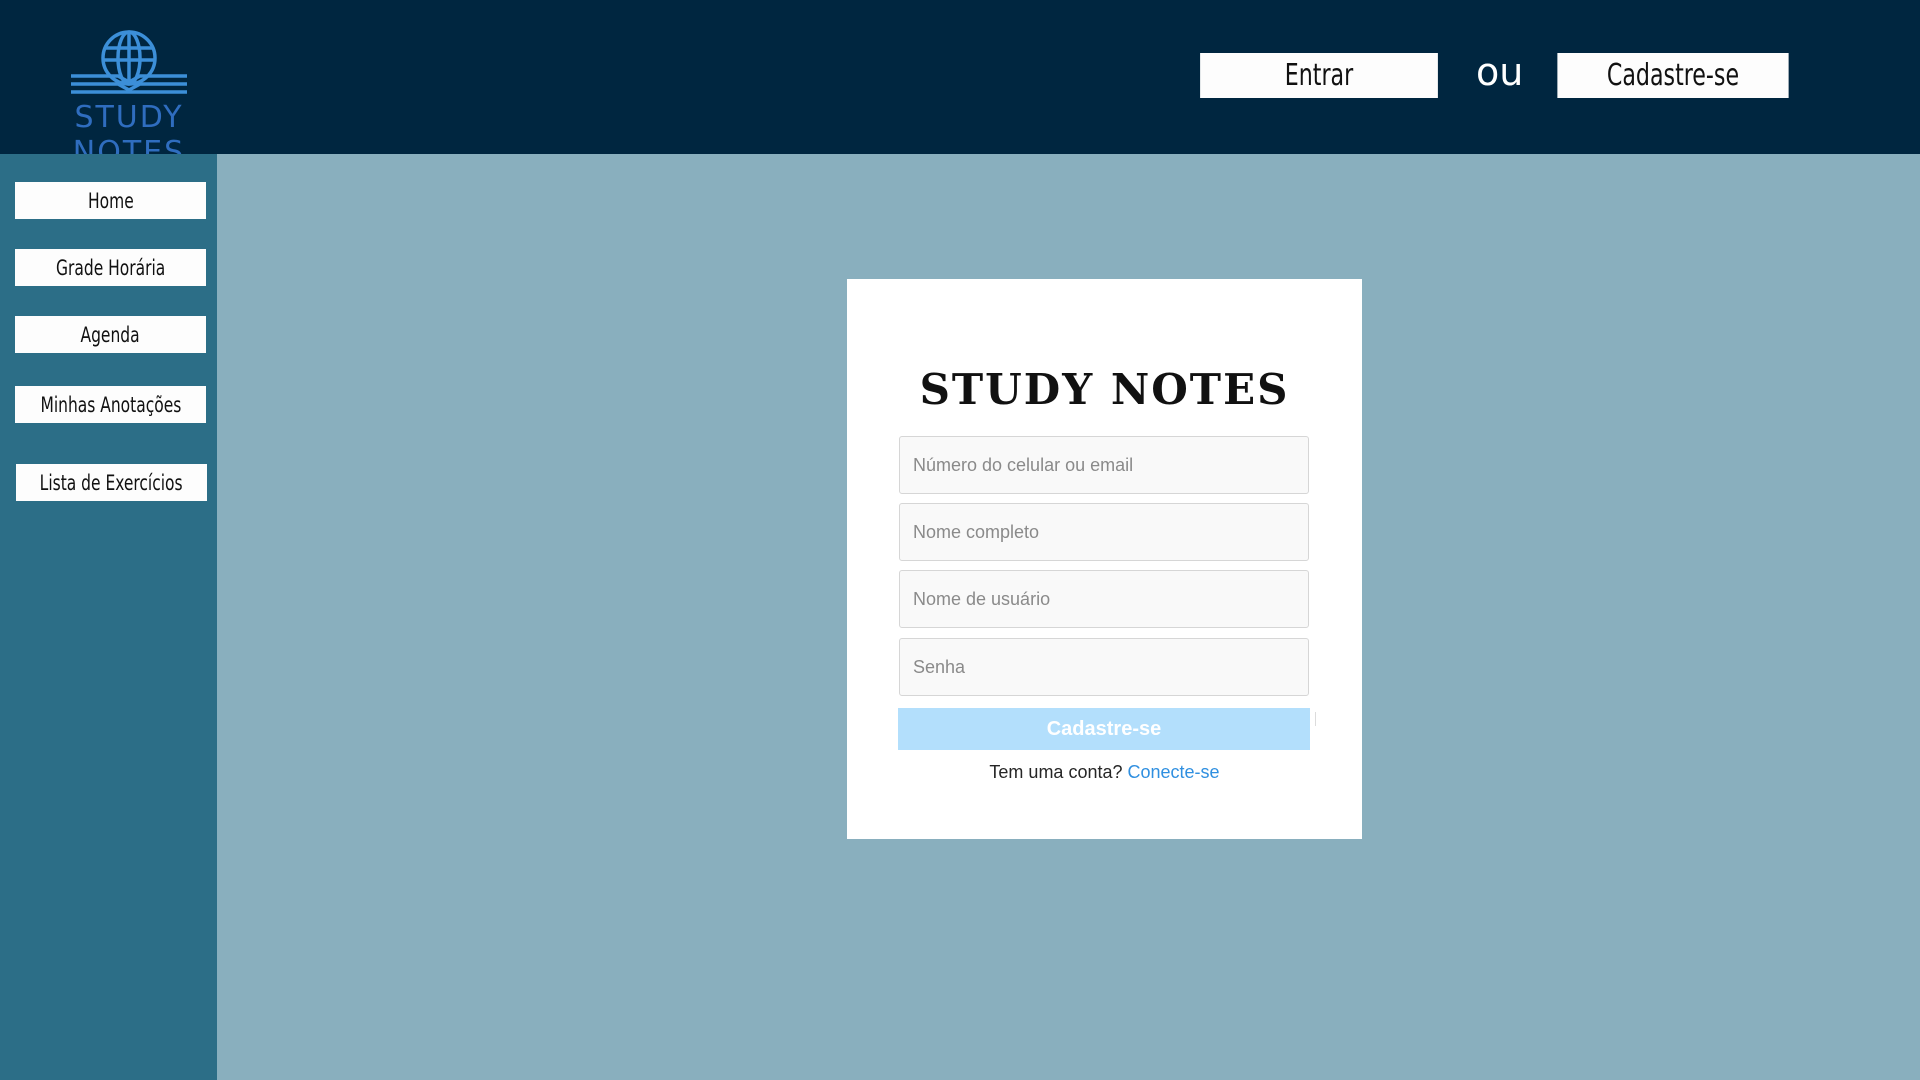 The width and height of the screenshot is (1920, 1080). Describe the element at coordinates (1104, 532) in the screenshot. I see `full-name-field` at that location.